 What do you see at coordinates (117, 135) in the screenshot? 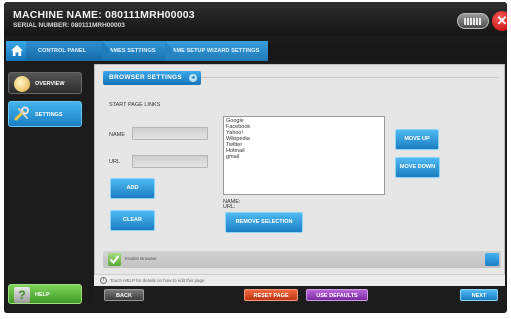
I see `name-label: NAME` at bounding box center [117, 135].